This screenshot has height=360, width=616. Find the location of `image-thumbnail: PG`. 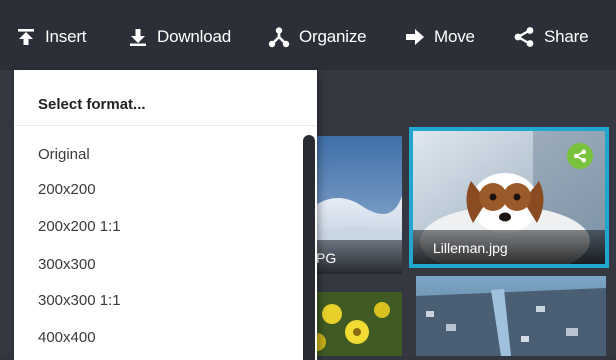

image-thumbnail: PG is located at coordinates (352, 205).